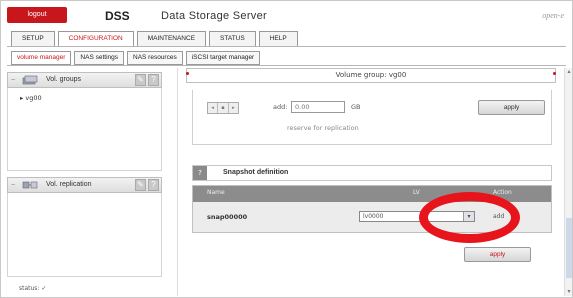  Describe the element at coordinates (569, 292) in the screenshot. I see `scroll-down-icon: ▾` at that location.